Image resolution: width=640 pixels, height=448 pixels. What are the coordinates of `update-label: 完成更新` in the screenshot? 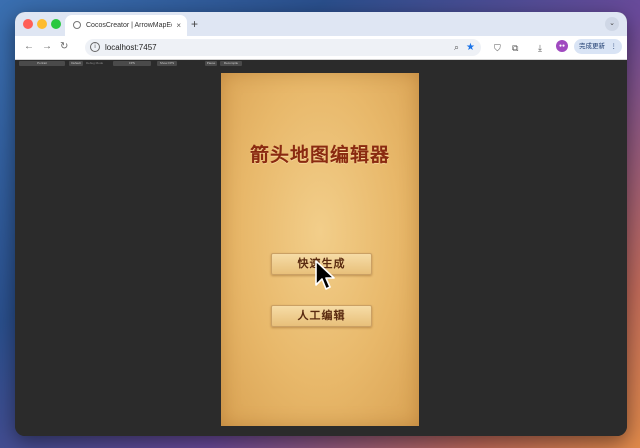 It's located at (592, 46).